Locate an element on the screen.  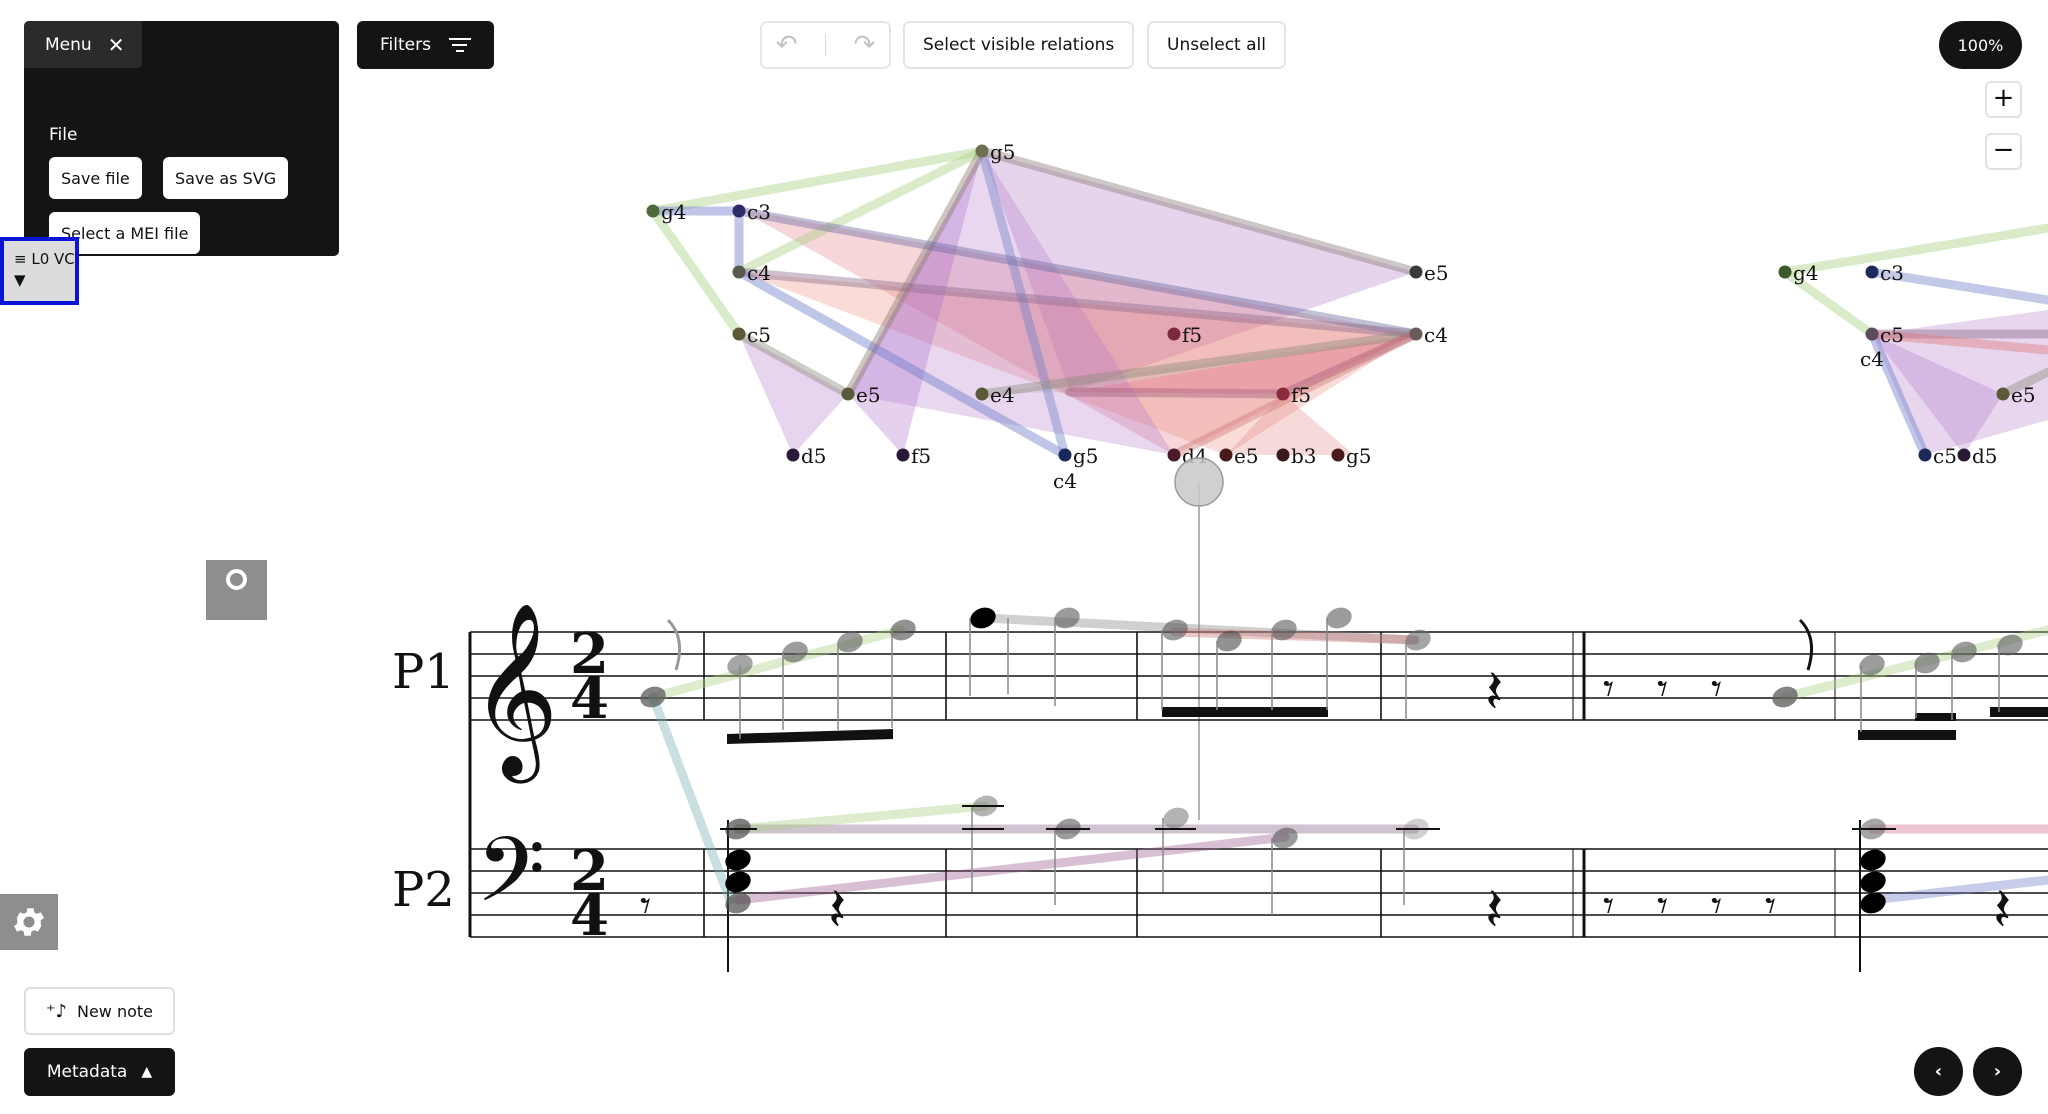
part-label-p1: P1 is located at coordinates (423, 672).